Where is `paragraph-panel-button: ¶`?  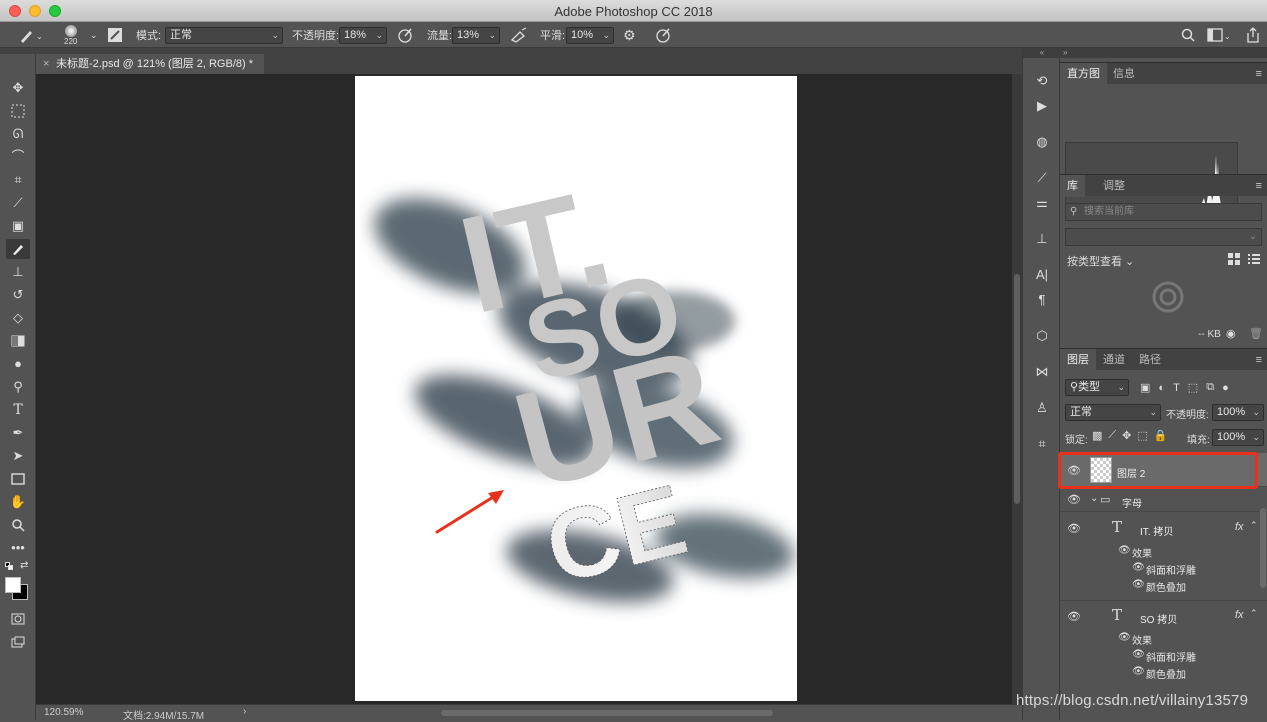
paragraph-panel-button: ¶ is located at coordinates (1042, 300).